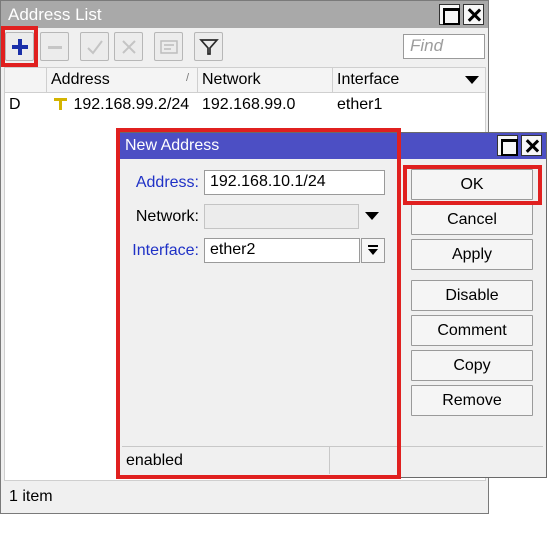 This screenshot has width=550, height=536. I want to click on flag-column-header, so click(26, 80).